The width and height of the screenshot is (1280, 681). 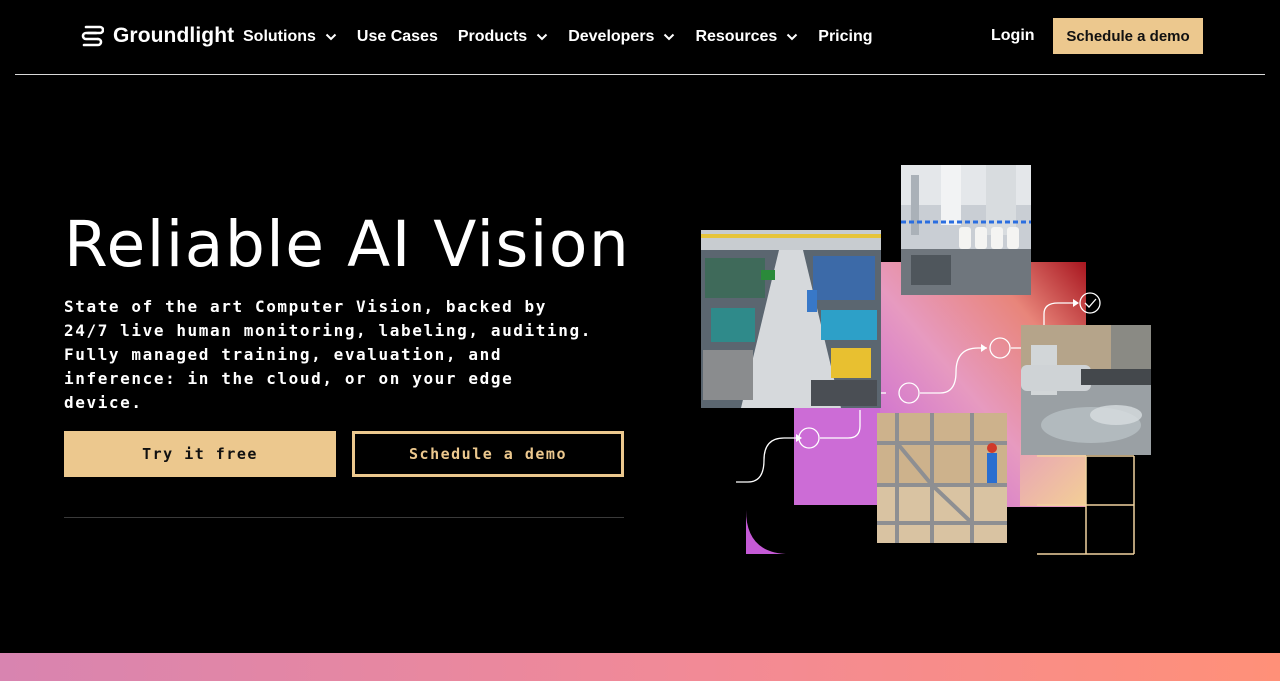 I want to click on nav-item-developers: Developers, so click(x=621, y=37).